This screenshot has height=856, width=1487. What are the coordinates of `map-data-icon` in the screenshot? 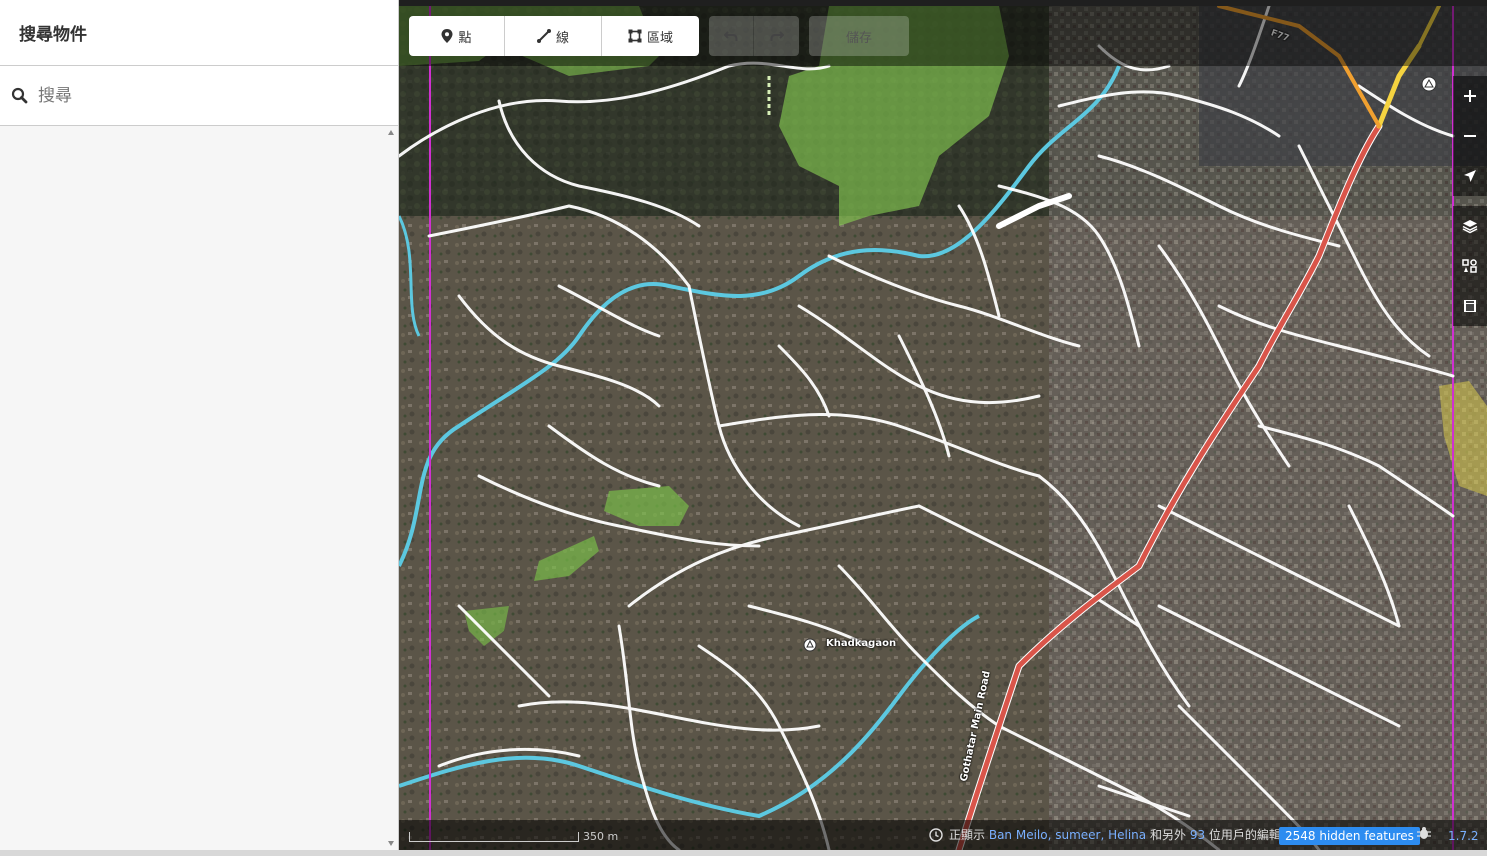 It's located at (1469, 266).